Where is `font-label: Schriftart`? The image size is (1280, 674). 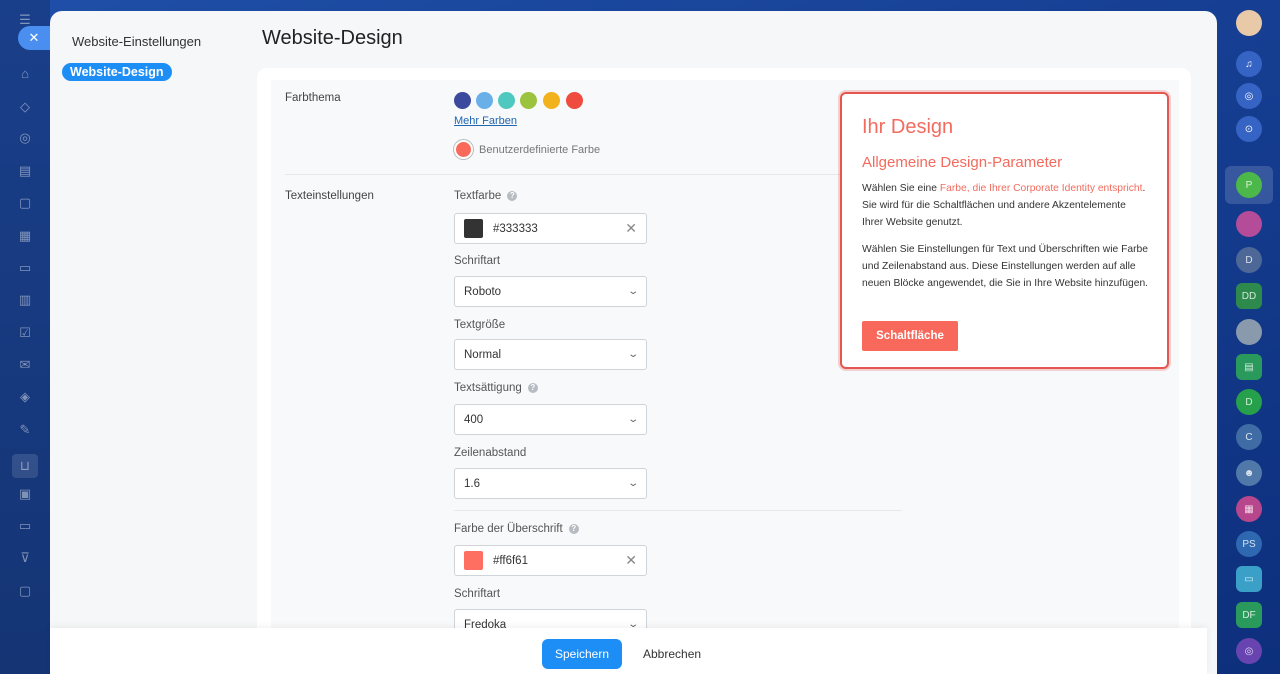 font-label: Schriftart is located at coordinates (477, 261).